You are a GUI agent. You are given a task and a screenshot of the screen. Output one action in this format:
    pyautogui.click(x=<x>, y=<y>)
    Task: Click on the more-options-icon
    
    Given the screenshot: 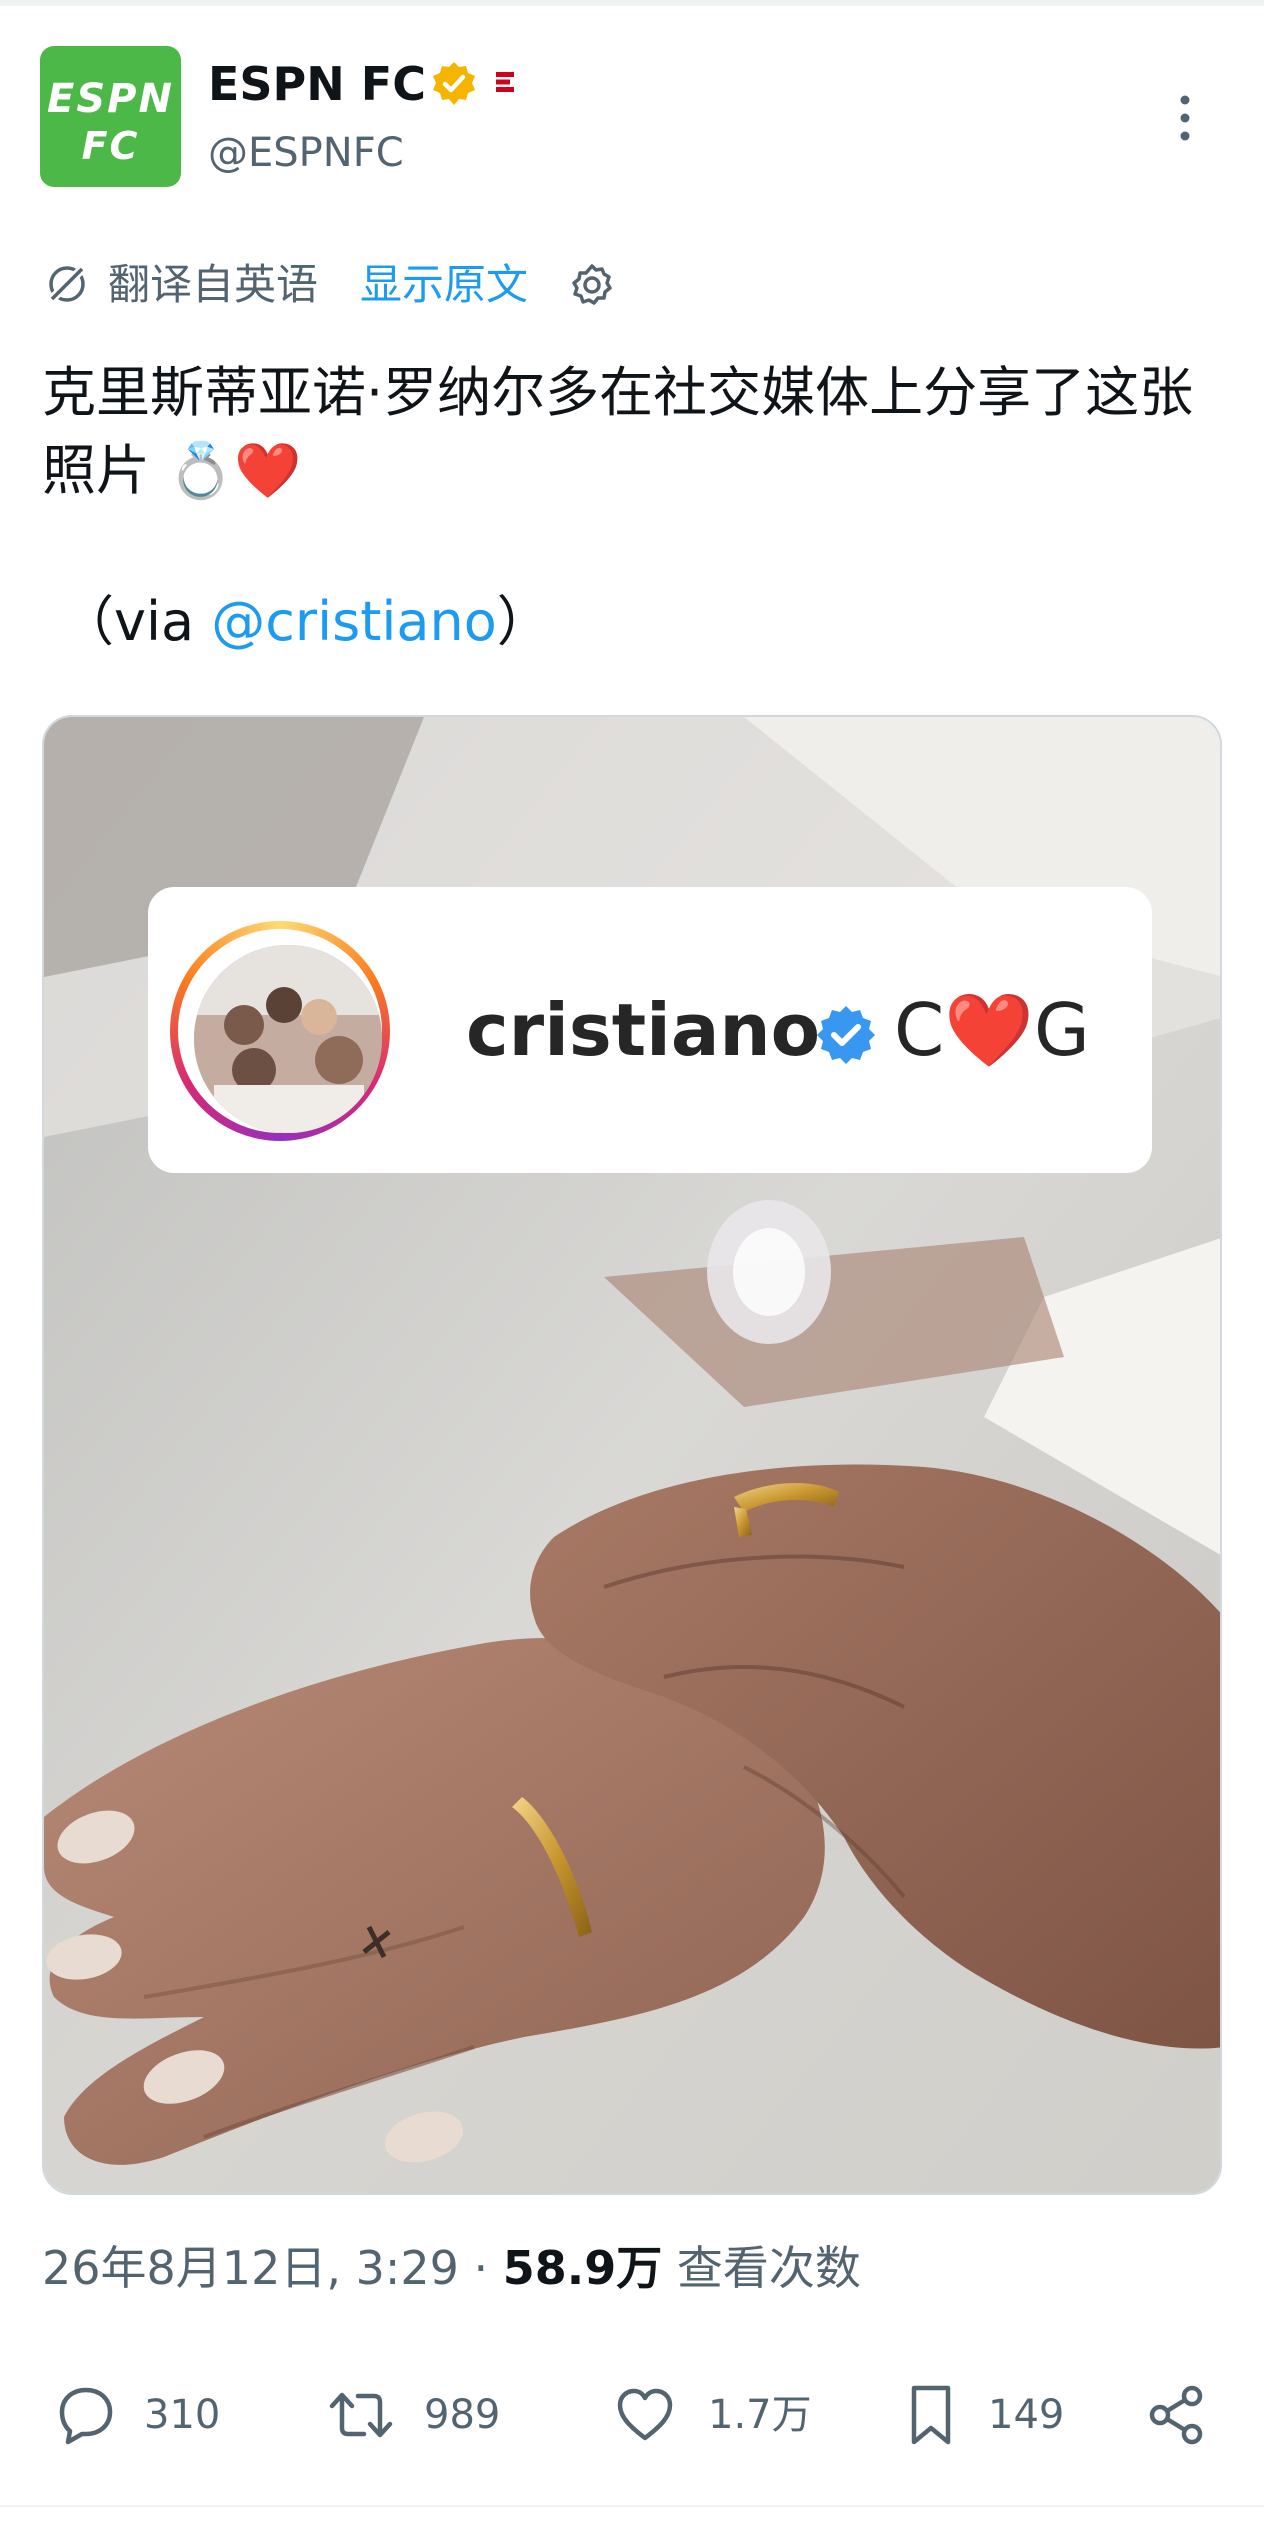 What is the action you would take?
    pyautogui.click(x=1185, y=118)
    